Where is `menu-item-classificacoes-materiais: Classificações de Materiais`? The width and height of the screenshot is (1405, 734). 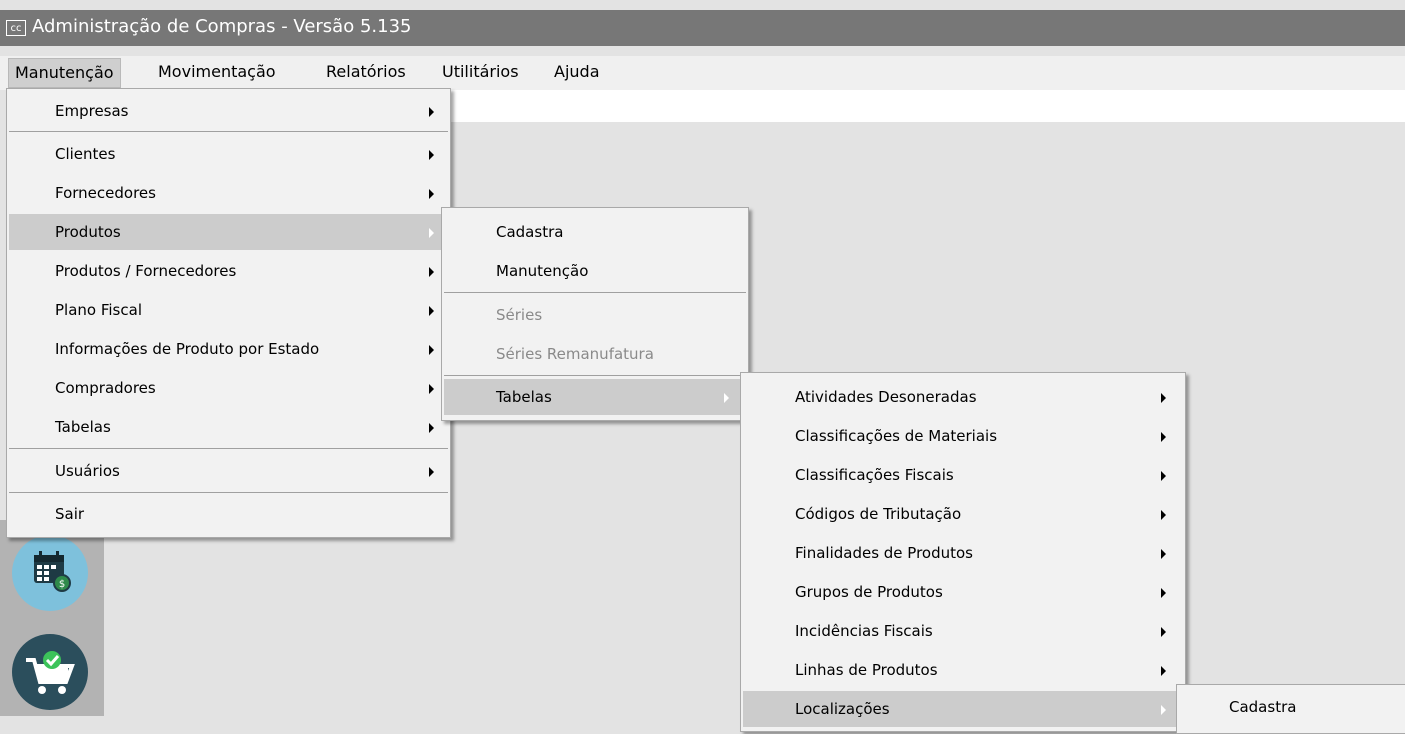 menu-item-classificacoes-materiais: Classificações de Materiais is located at coordinates (963, 436).